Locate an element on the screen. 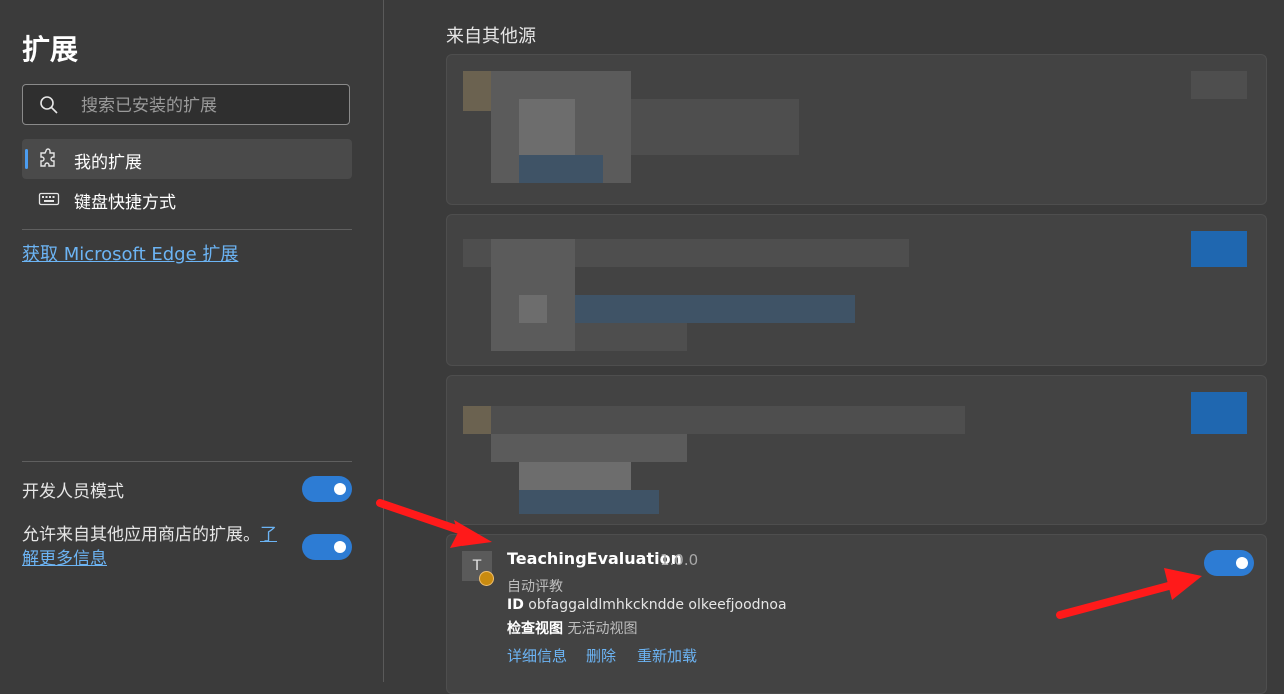 The width and height of the screenshot is (1284, 694). developer-badge-icon is located at coordinates (486, 578).